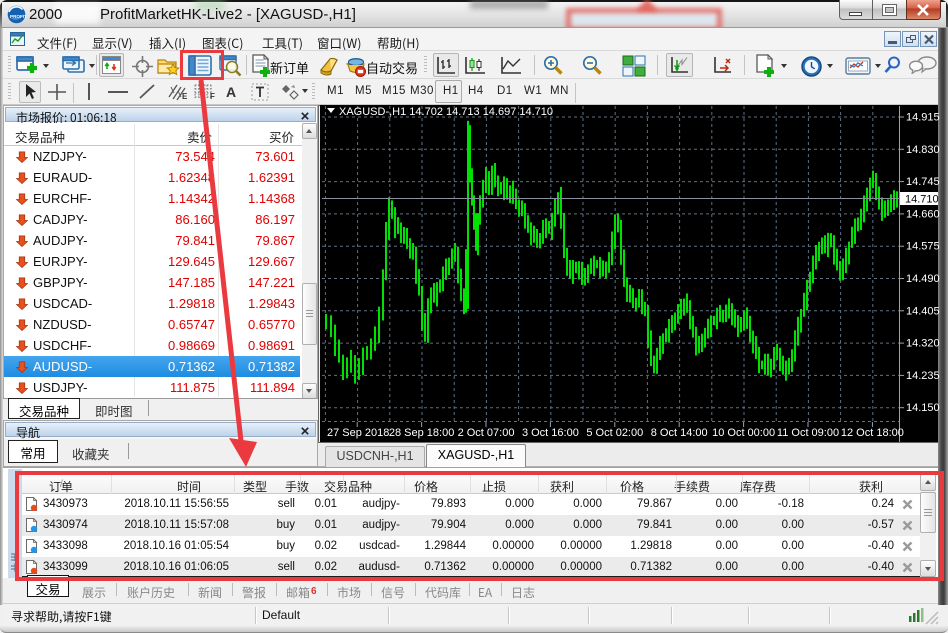  What do you see at coordinates (486, 433) in the screenshot?
I see `svg-text: 2 Oct 07:00` at bounding box center [486, 433].